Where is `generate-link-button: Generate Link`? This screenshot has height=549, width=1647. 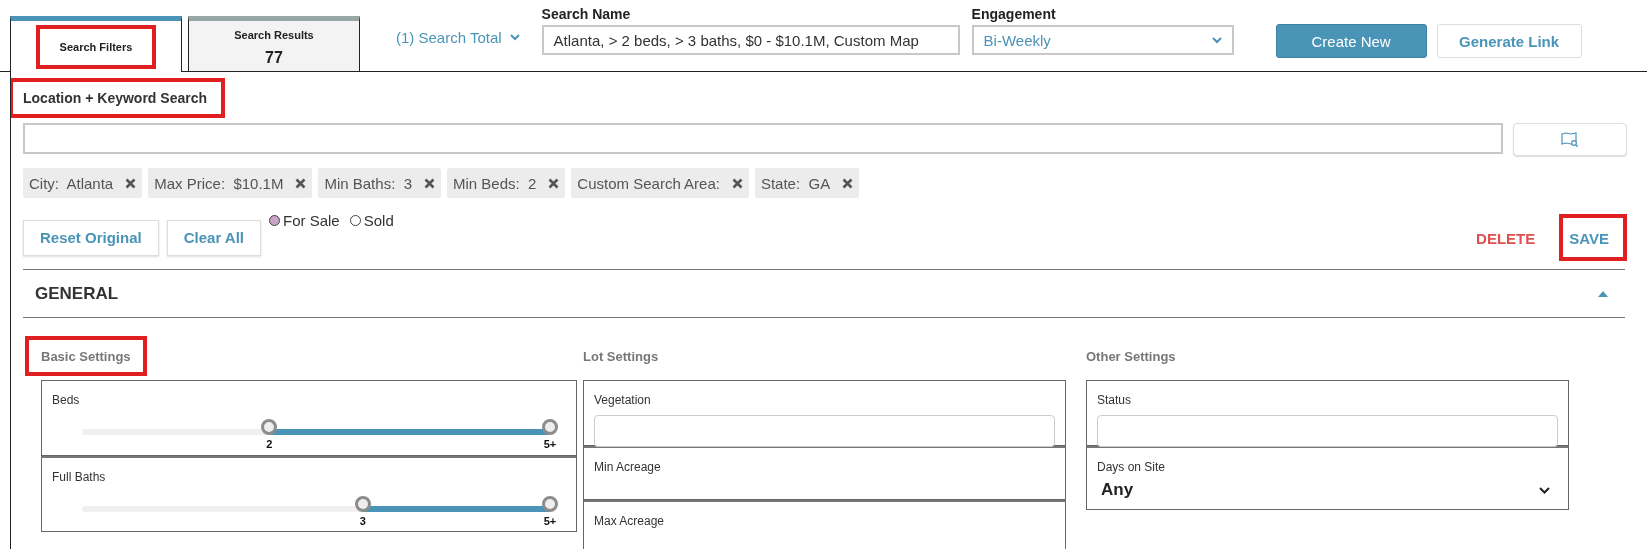 generate-link-button: Generate Link is located at coordinates (1509, 41).